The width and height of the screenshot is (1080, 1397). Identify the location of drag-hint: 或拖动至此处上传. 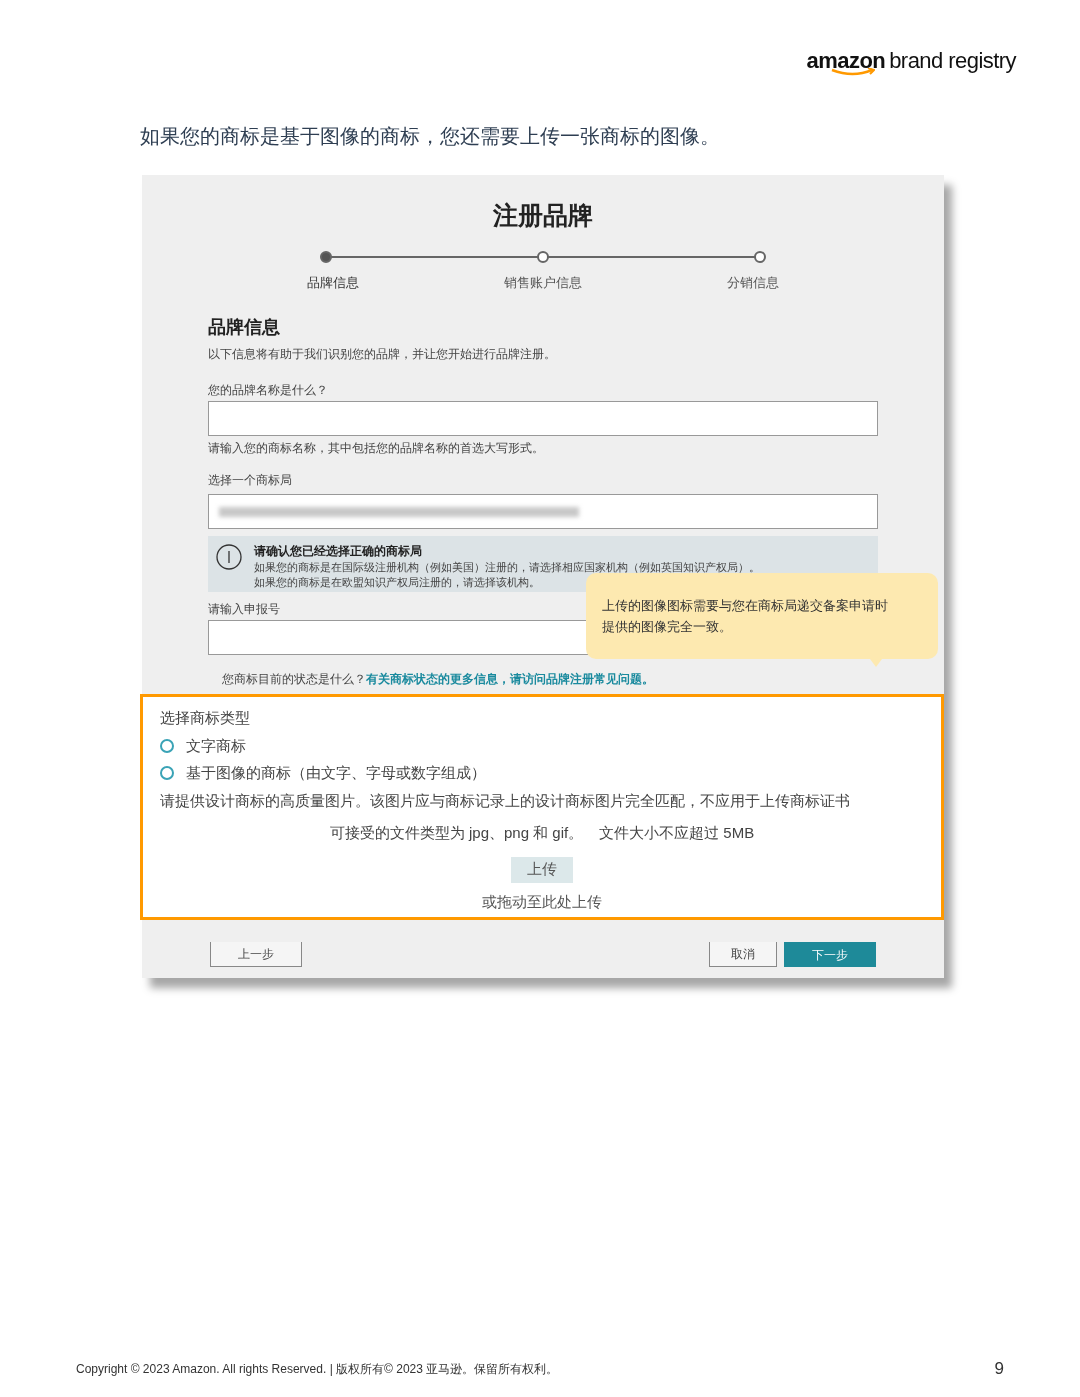
(542, 901).